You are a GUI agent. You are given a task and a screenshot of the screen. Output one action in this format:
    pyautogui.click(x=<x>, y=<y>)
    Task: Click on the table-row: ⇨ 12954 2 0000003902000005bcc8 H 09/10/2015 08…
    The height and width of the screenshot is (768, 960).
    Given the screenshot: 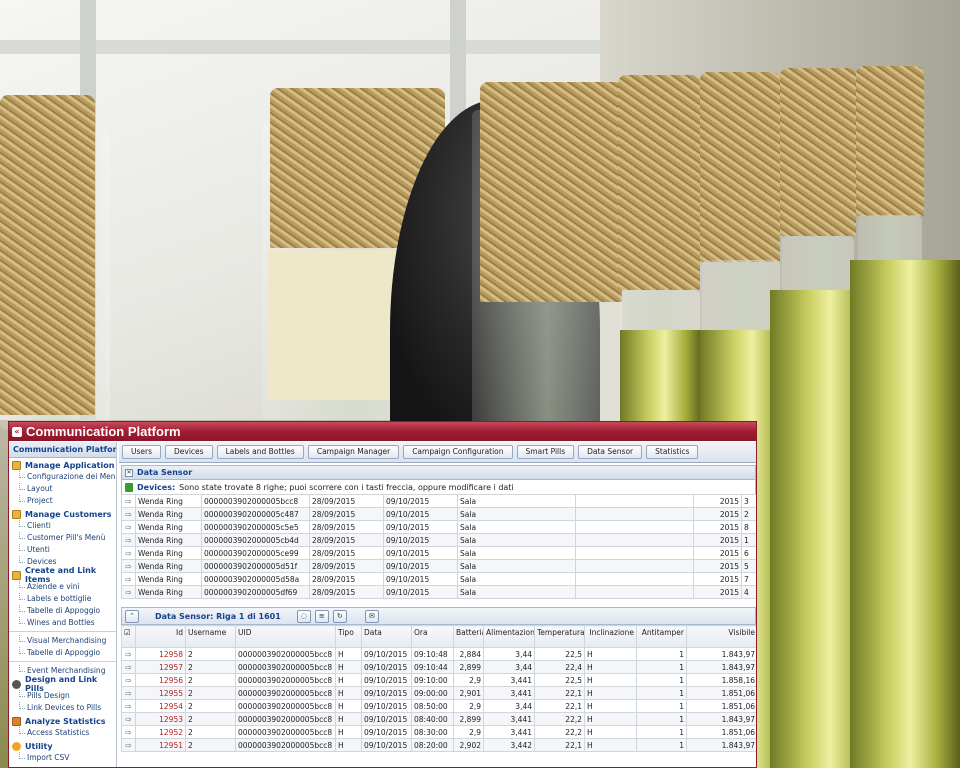 What is the action you would take?
    pyautogui.click(x=438, y=706)
    